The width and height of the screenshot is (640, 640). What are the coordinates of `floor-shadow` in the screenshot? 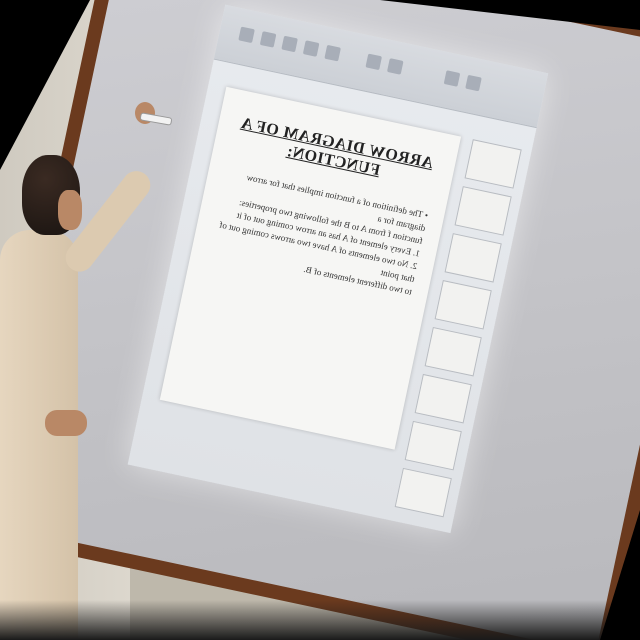 It's located at (320, 620).